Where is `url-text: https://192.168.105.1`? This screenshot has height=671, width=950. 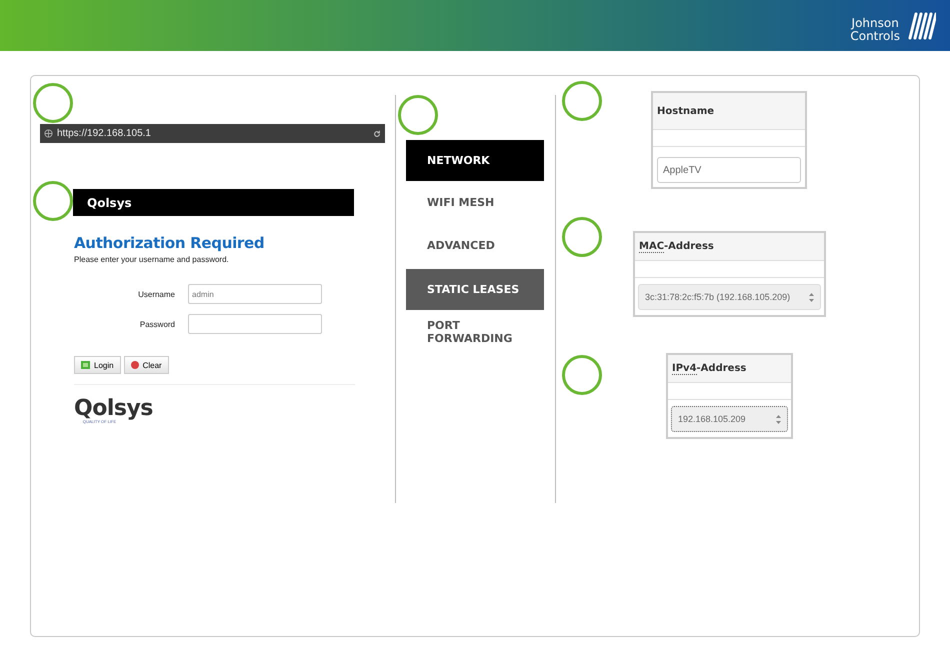 url-text: https://192.168.105.1 is located at coordinates (104, 133).